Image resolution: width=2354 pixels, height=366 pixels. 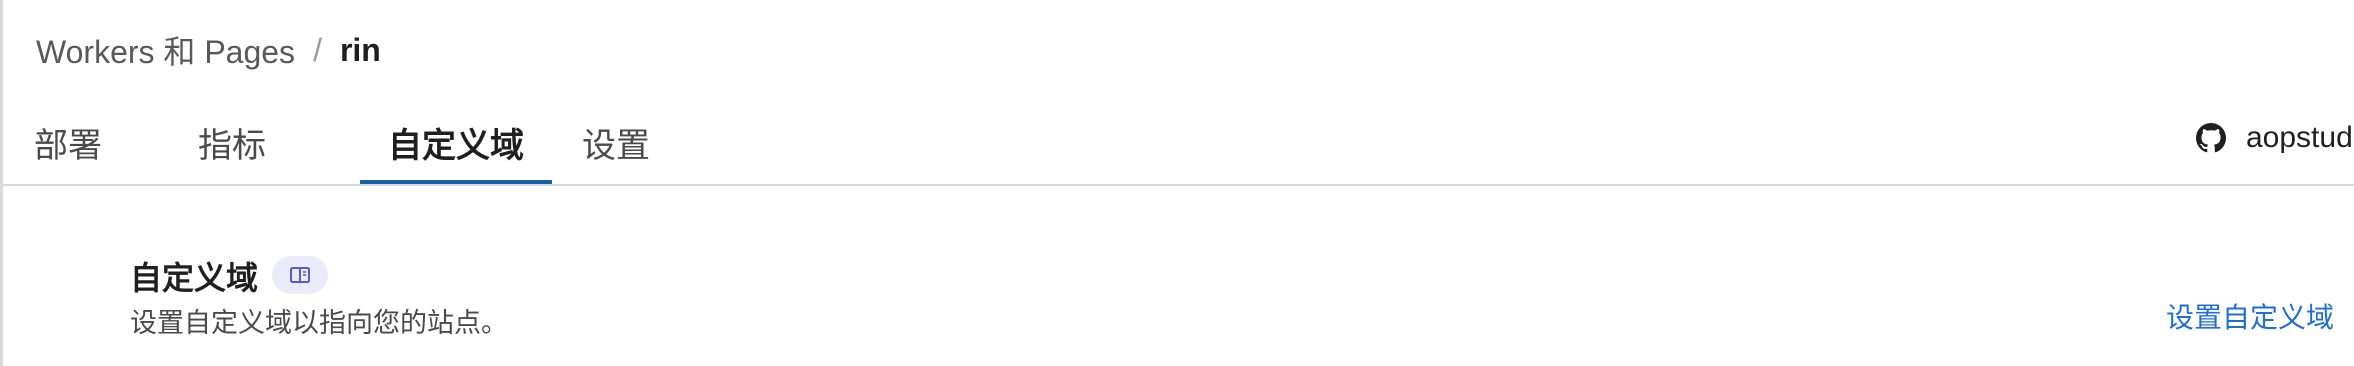 What do you see at coordinates (360, 49) in the screenshot?
I see `breadcrumb-current: rin` at bounding box center [360, 49].